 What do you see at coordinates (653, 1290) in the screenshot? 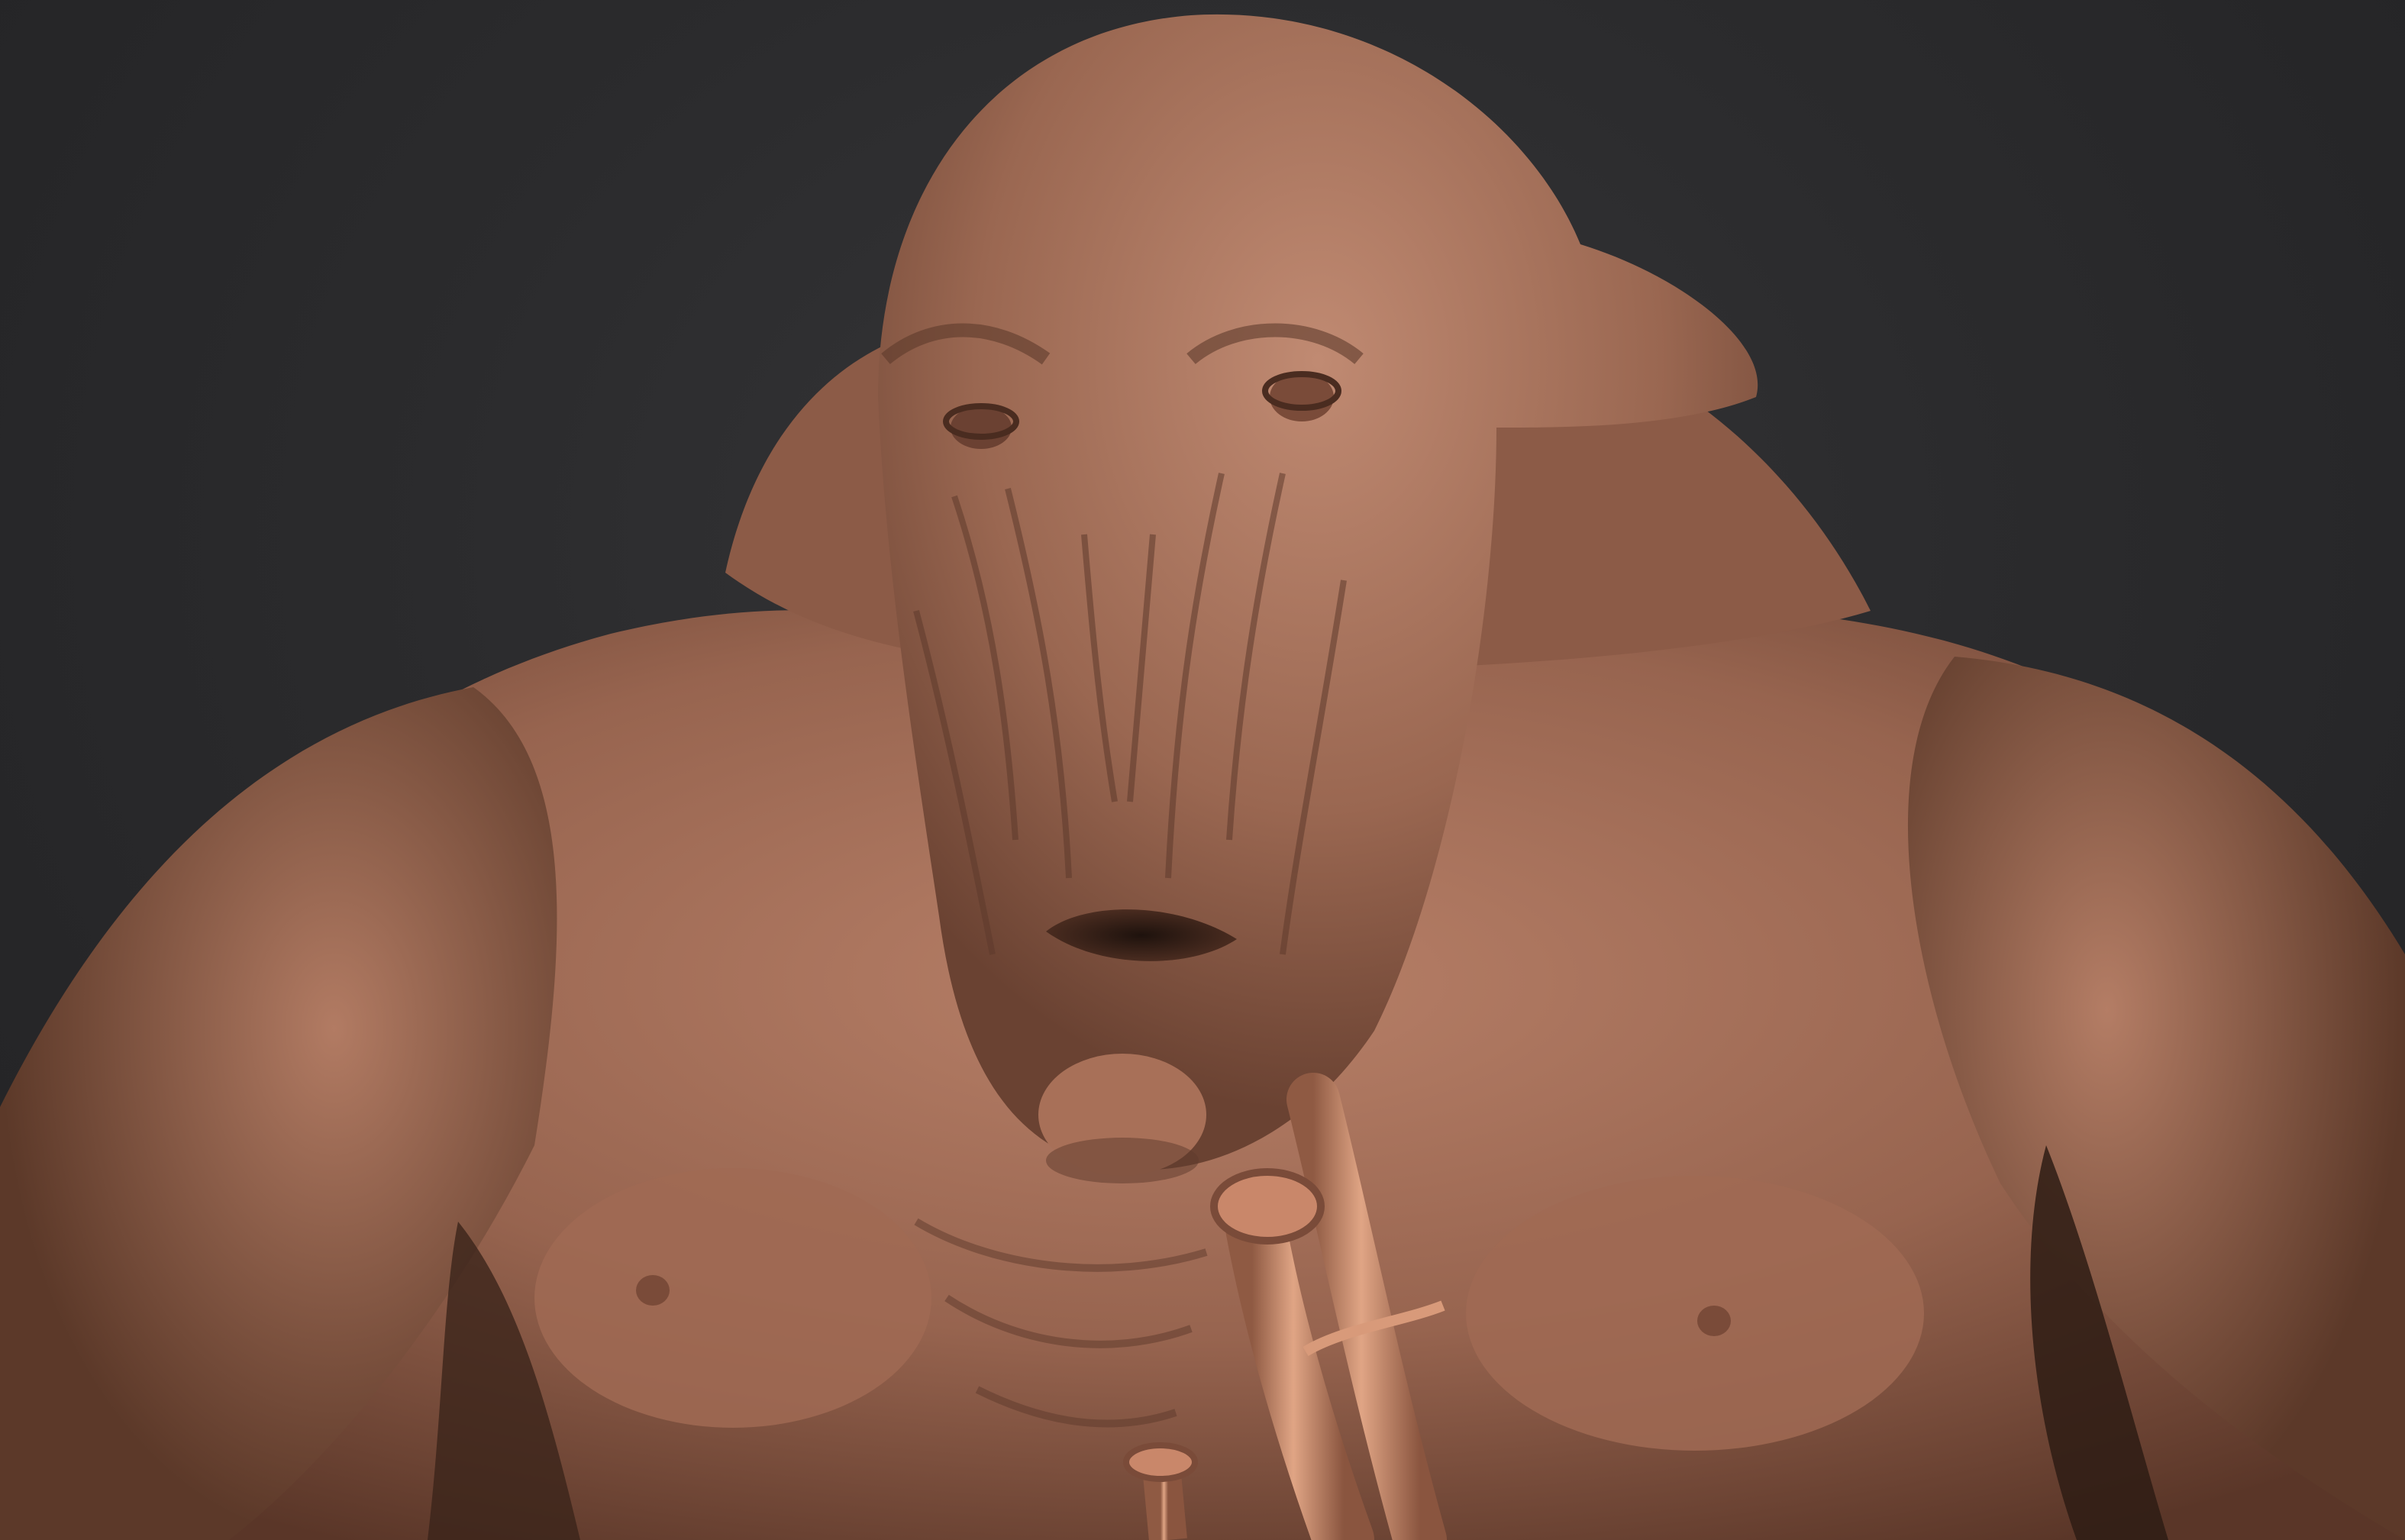
I see `left-nipple` at bounding box center [653, 1290].